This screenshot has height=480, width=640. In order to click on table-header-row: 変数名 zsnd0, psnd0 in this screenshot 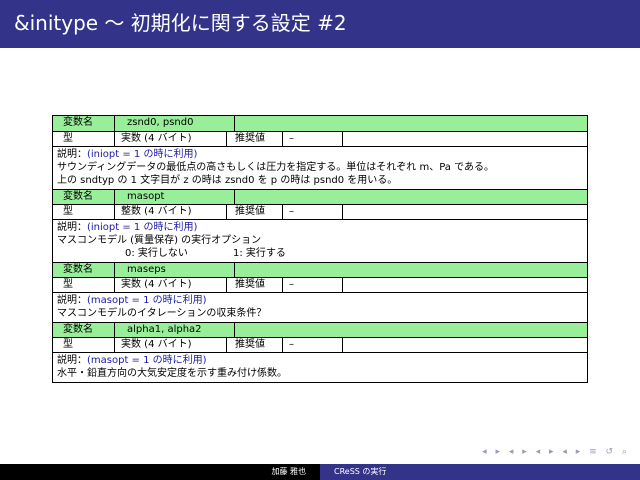, I will do `click(320, 123)`.